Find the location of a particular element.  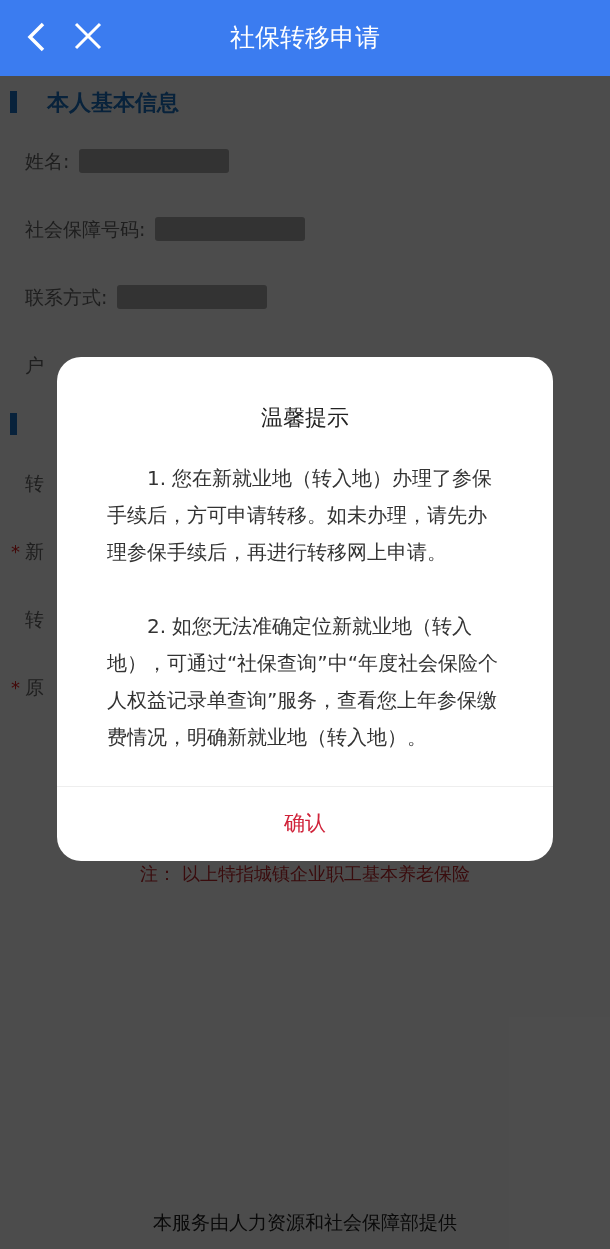

note-text: 注： 以上特指城镇企业职工基本养老保险 is located at coordinates (305, 874).